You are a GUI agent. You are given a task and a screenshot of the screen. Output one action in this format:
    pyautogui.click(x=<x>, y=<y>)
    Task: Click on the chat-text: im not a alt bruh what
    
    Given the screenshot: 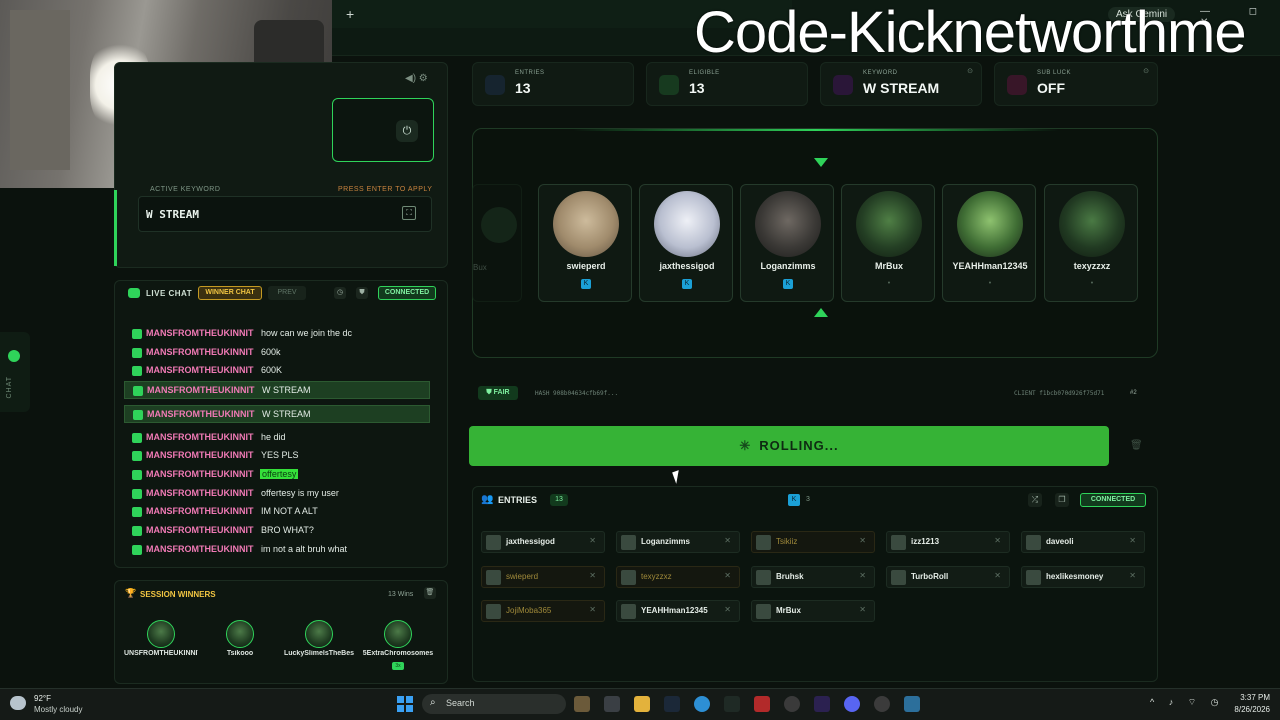 What is the action you would take?
    pyautogui.click(x=304, y=549)
    